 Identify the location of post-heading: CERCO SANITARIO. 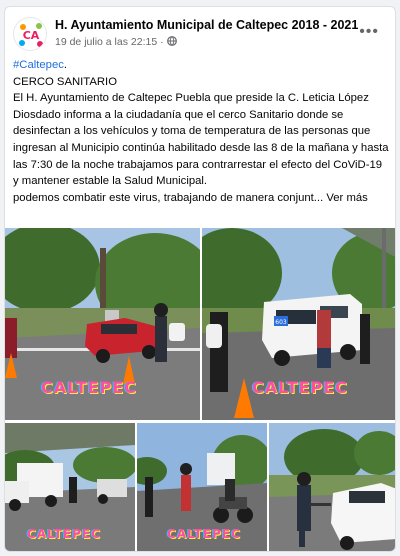
(65, 81).